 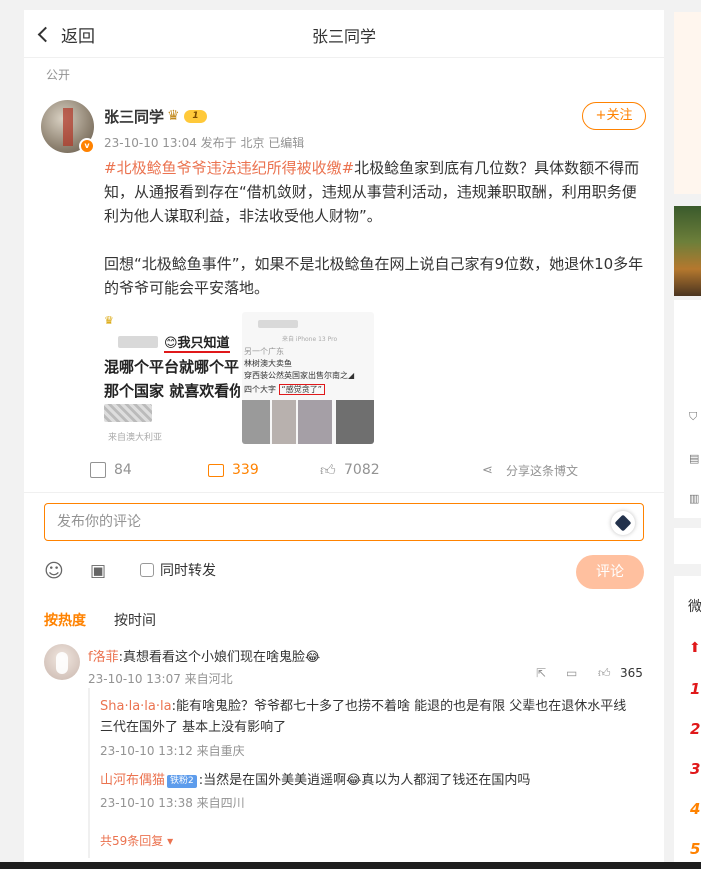 What do you see at coordinates (245, 470) in the screenshot?
I see `comment-count: 339` at bounding box center [245, 470].